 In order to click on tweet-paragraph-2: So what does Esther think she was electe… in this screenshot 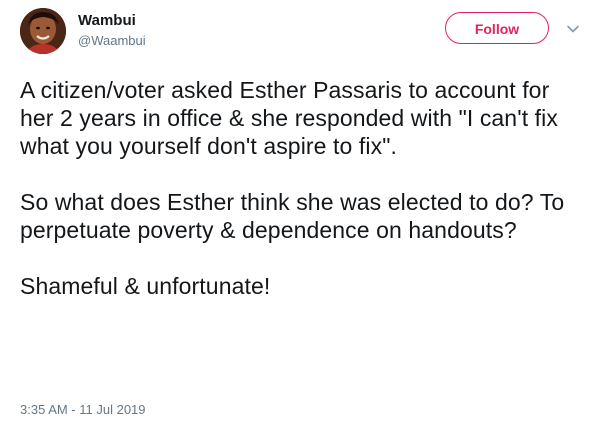, I will do `click(295, 216)`.